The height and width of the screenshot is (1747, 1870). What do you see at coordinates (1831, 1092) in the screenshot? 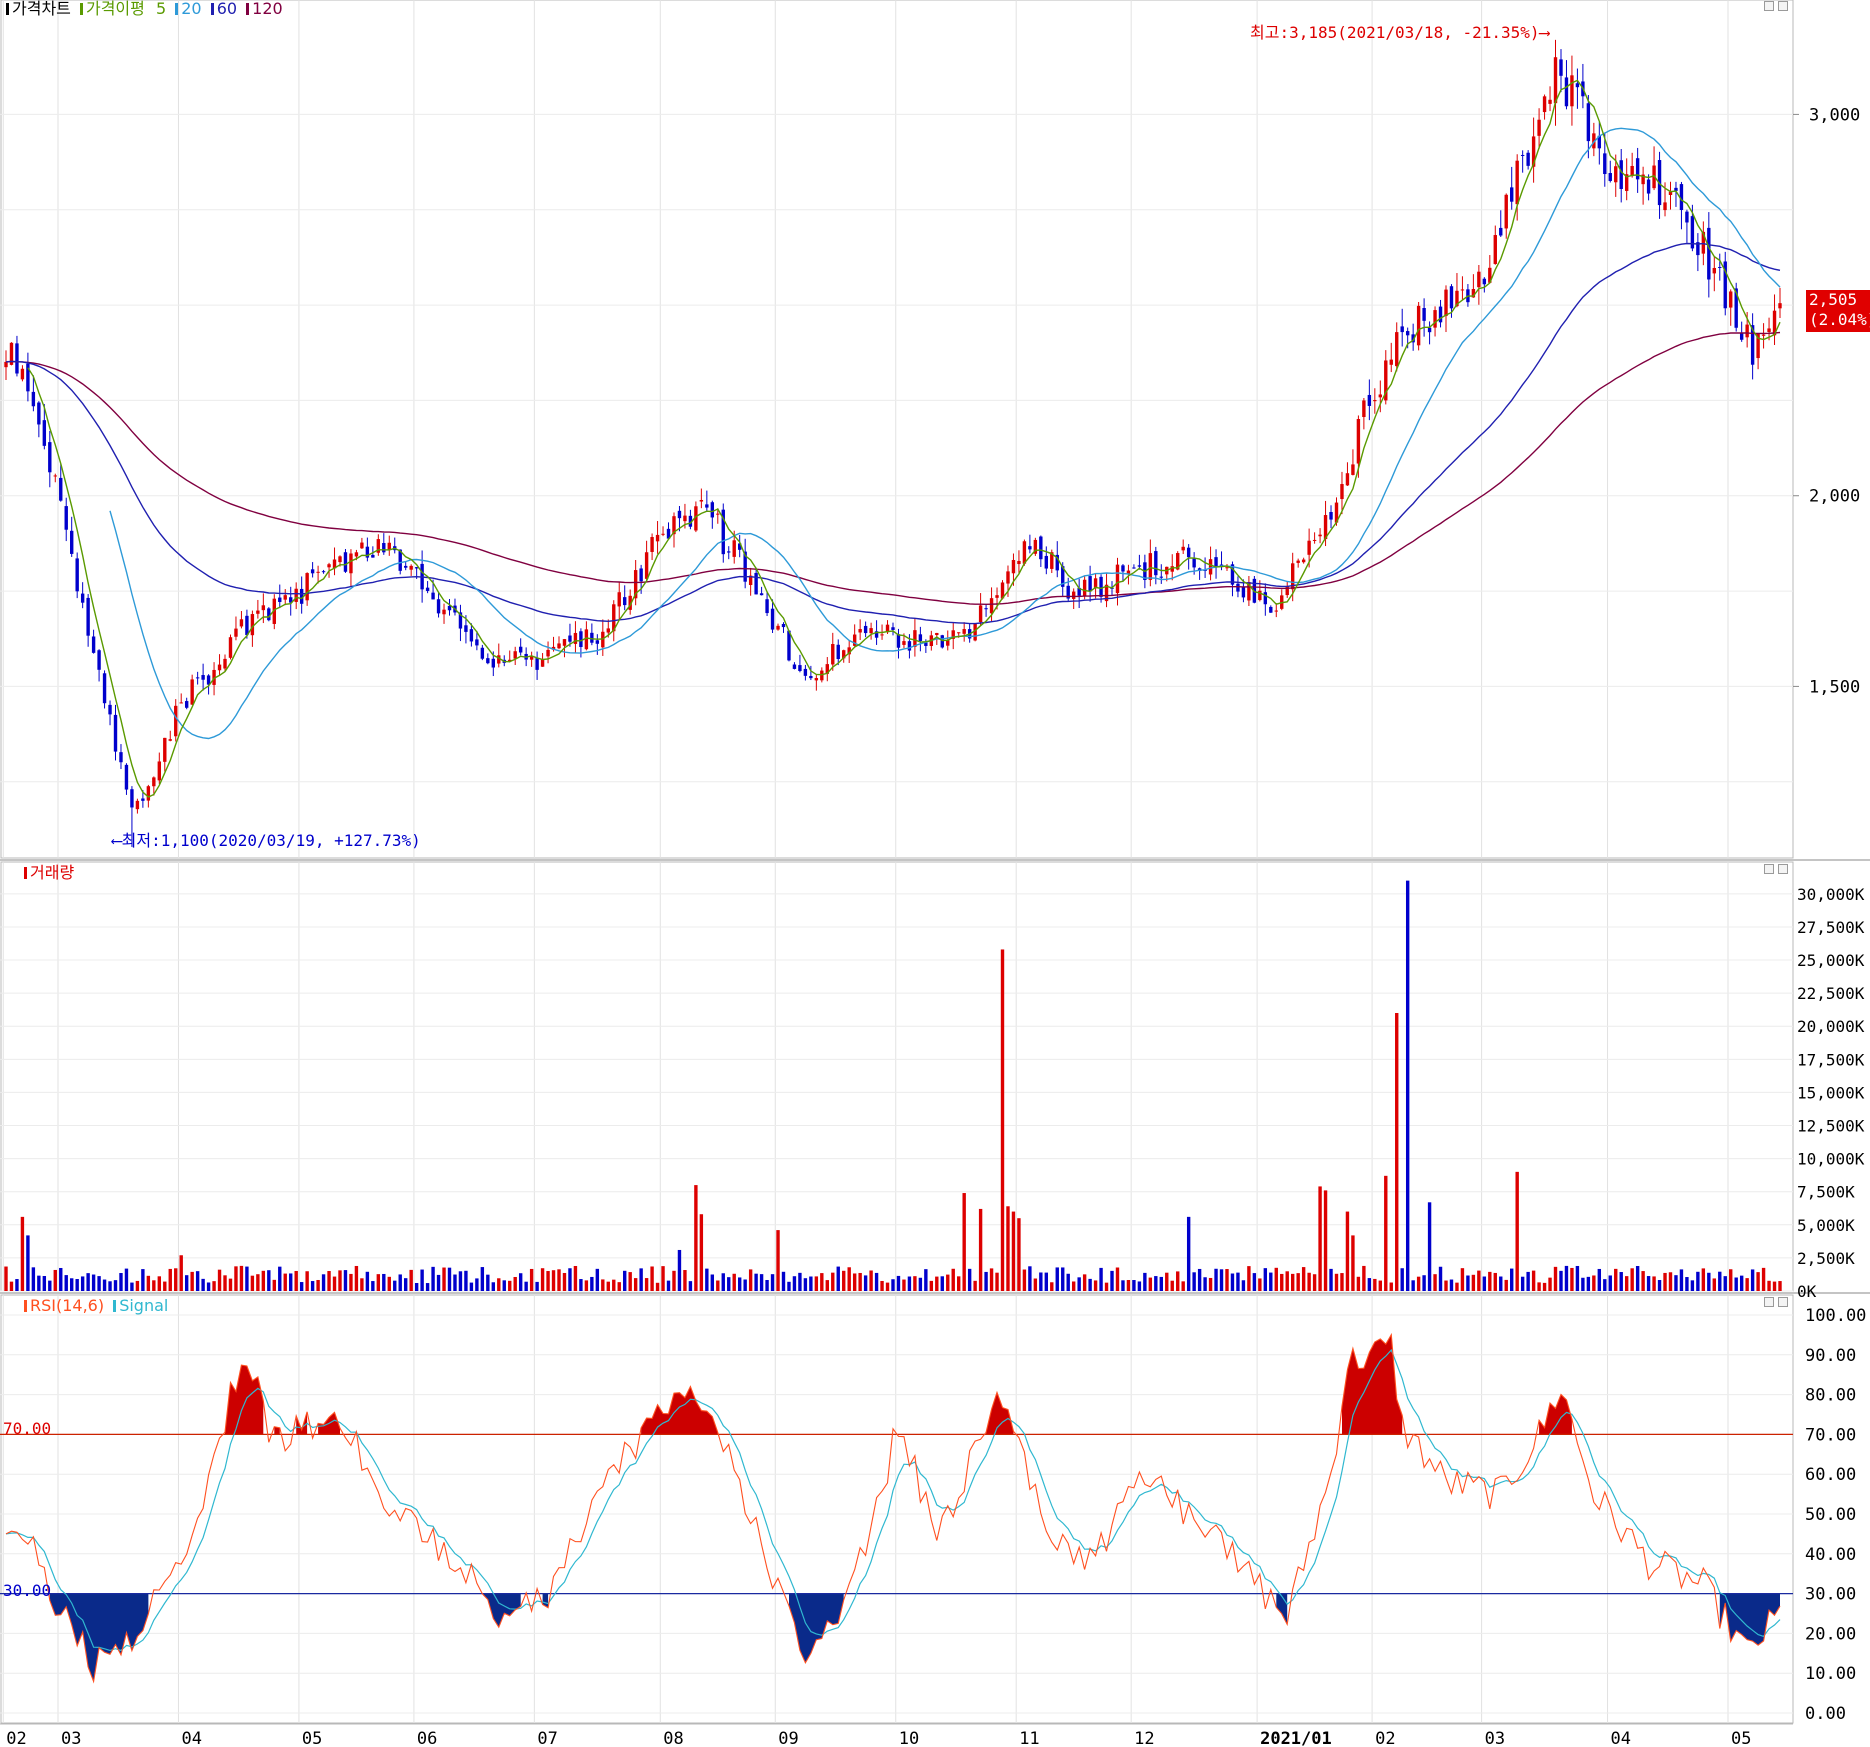
I see `volume-axis-label: 15,000K` at bounding box center [1831, 1092].